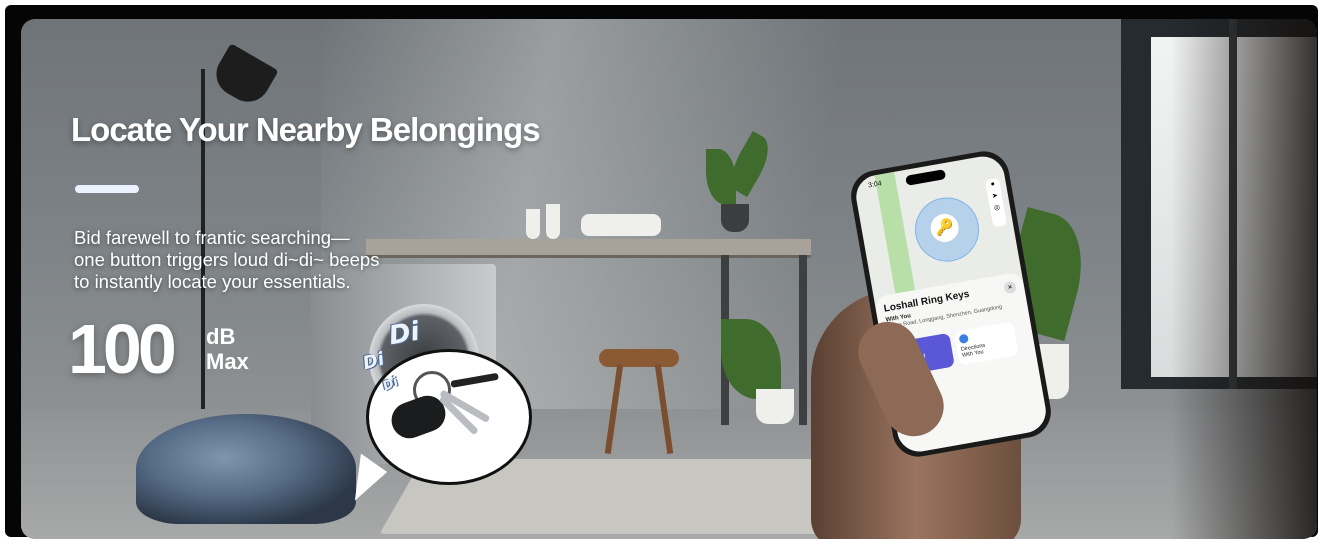 The height and width of the screenshot is (542, 1323). Describe the element at coordinates (227, 361) in the screenshot. I see `unit-max: Max` at that location.